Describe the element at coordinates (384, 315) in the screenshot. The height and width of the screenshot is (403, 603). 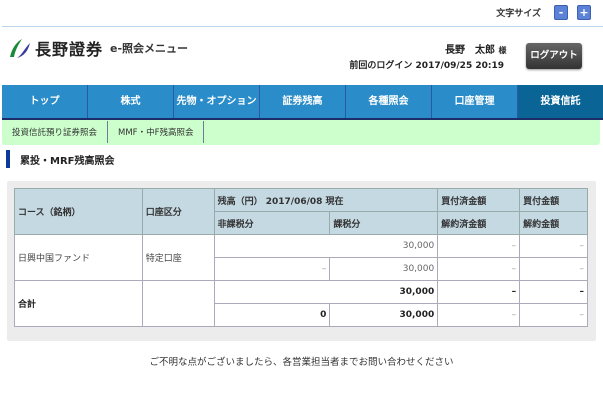
I see `sum-tax: 30,000` at that location.